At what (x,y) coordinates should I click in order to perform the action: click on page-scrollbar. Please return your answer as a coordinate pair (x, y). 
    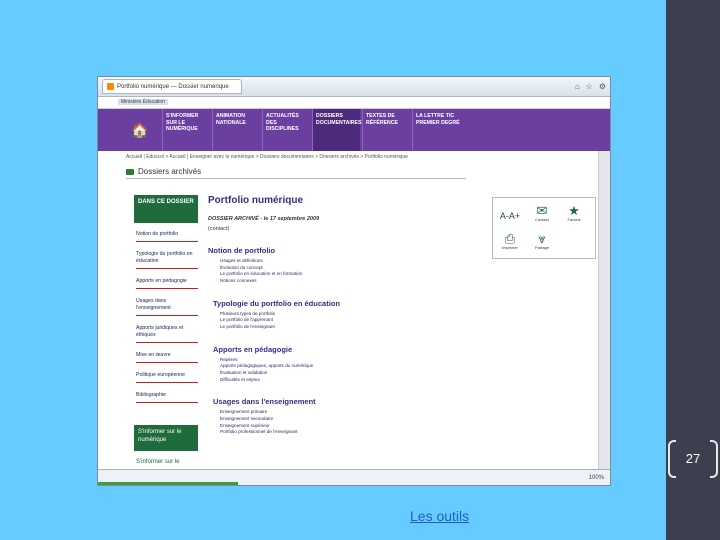
    Looking at the image, I should click on (604, 310).